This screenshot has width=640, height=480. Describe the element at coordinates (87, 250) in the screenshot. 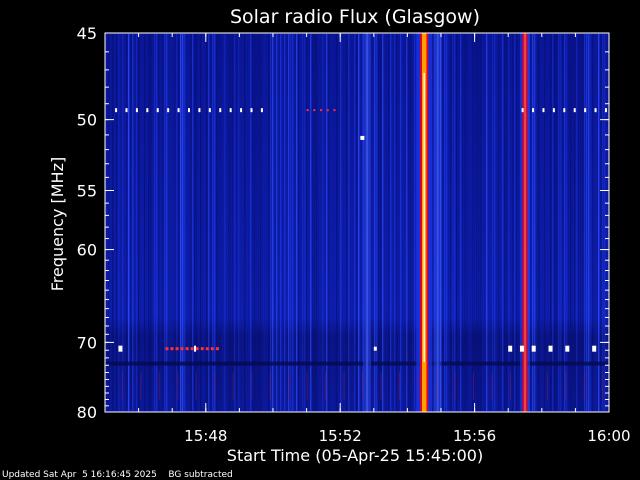

I see `y-tick-label: 60` at that location.